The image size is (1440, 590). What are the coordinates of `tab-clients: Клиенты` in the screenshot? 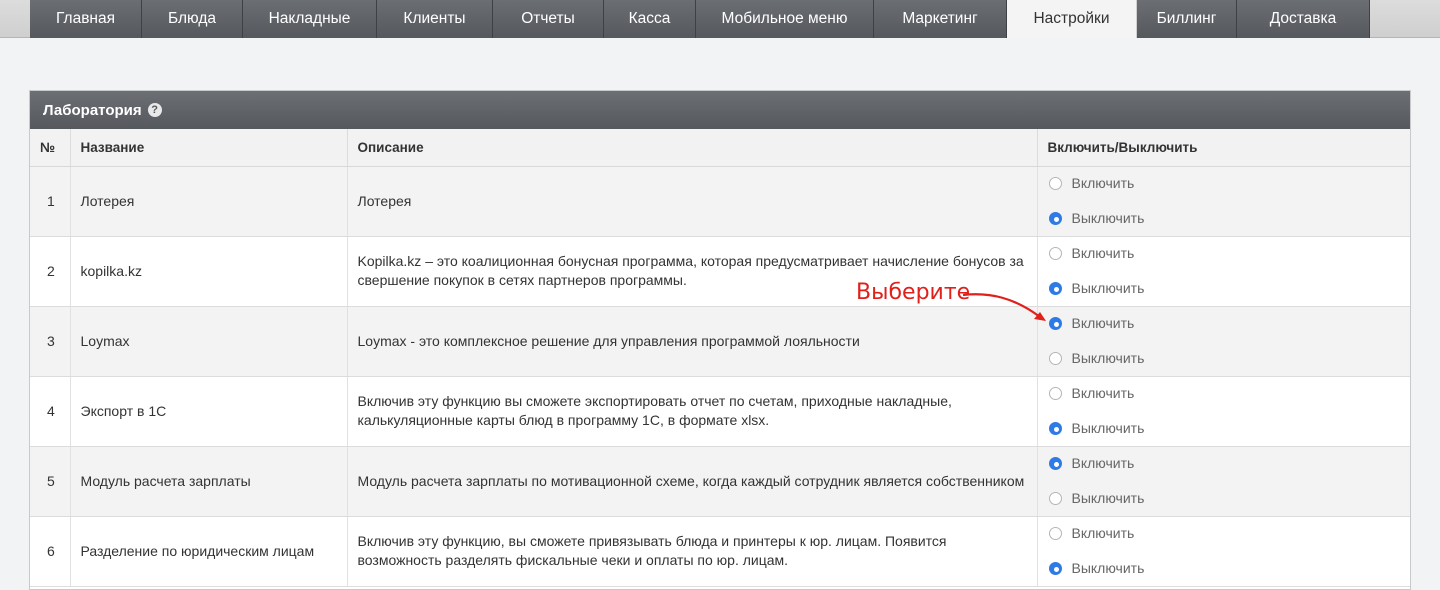 It's located at (435, 19).